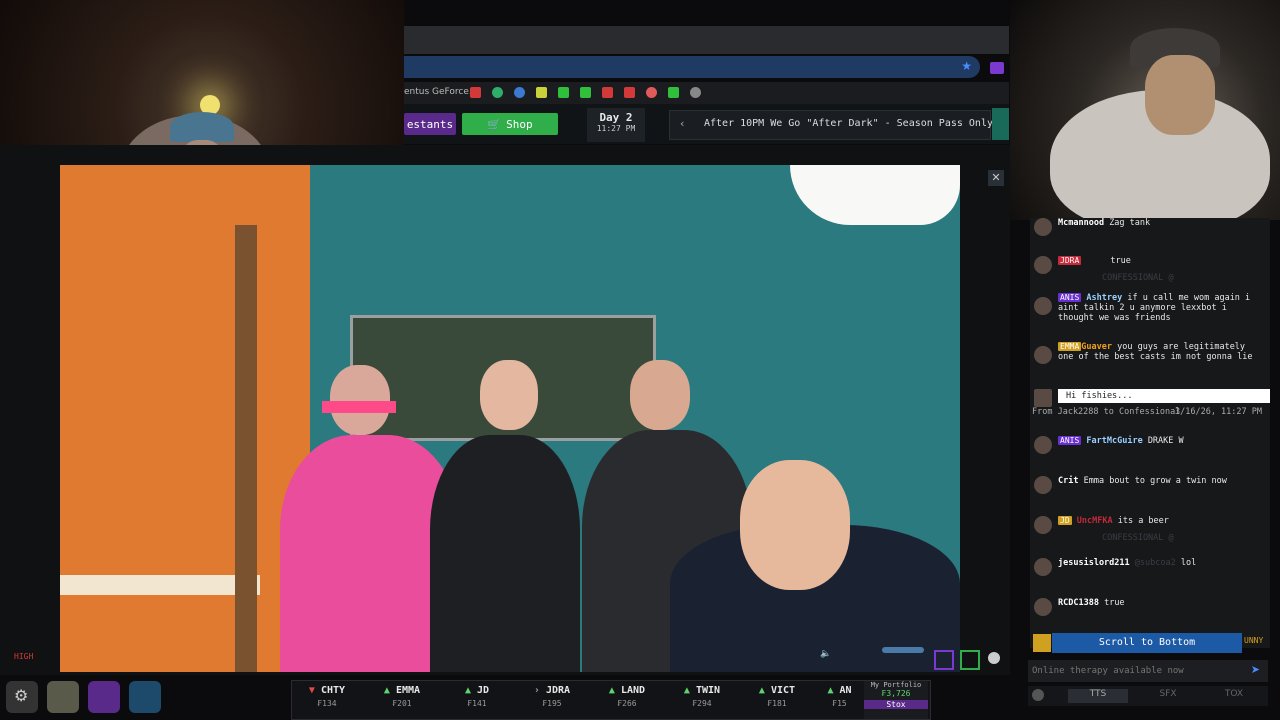 Image resolution: width=1280 pixels, height=720 pixels. I want to click on ticker-price: ₣266, so click(627, 703).